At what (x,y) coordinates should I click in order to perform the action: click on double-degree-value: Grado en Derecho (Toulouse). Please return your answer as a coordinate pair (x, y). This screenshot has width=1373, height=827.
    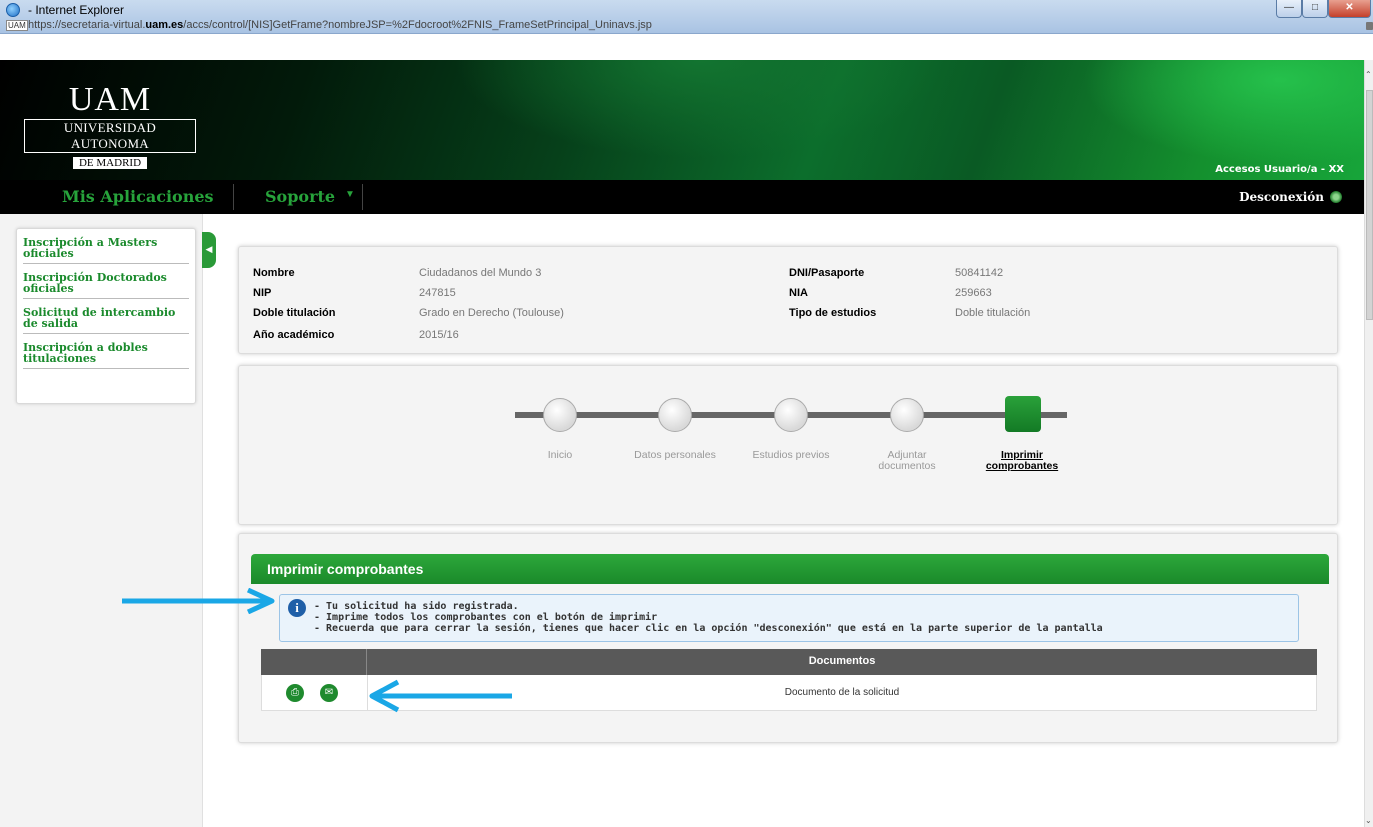
    Looking at the image, I should click on (491, 313).